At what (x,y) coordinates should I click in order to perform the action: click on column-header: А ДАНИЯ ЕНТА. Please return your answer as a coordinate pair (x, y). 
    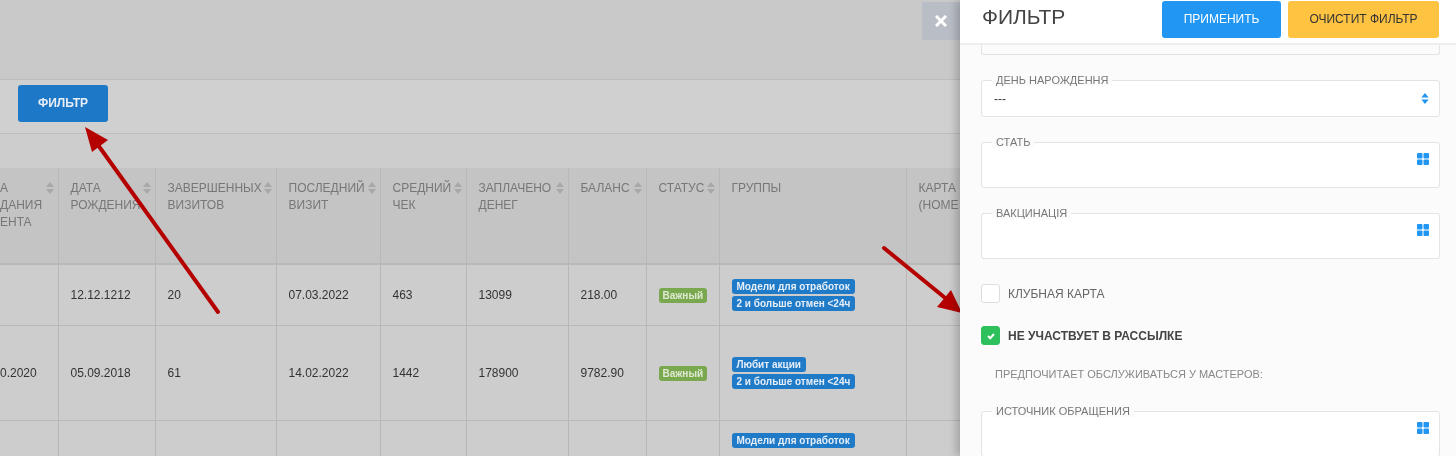
    Looking at the image, I should click on (29, 216).